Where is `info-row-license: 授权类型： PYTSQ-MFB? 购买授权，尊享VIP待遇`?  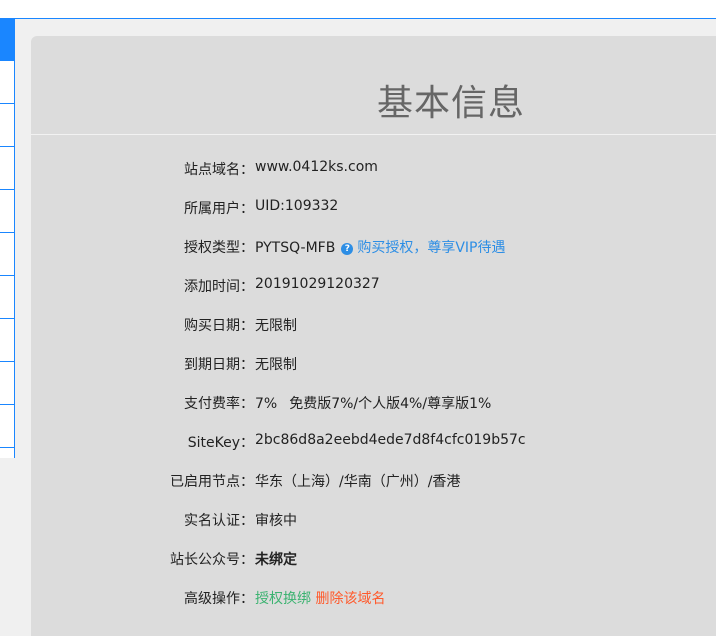
info-row-license: 授权类型： PYTSQ-MFB? 购买授权，尊享VIP待遇 is located at coordinates (373, 246).